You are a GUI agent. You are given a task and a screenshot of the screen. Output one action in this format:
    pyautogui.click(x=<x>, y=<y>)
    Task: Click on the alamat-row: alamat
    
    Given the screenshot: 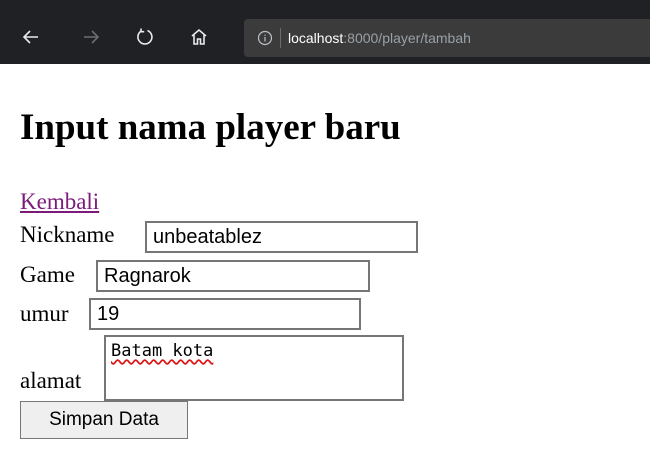 What is the action you would take?
    pyautogui.click(x=50, y=380)
    